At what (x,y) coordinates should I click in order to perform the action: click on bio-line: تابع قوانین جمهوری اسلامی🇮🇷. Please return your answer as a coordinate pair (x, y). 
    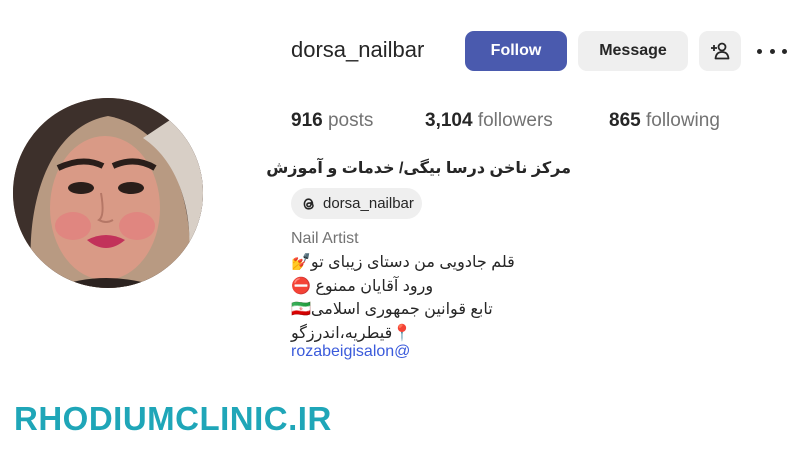
    Looking at the image, I should click on (392, 309).